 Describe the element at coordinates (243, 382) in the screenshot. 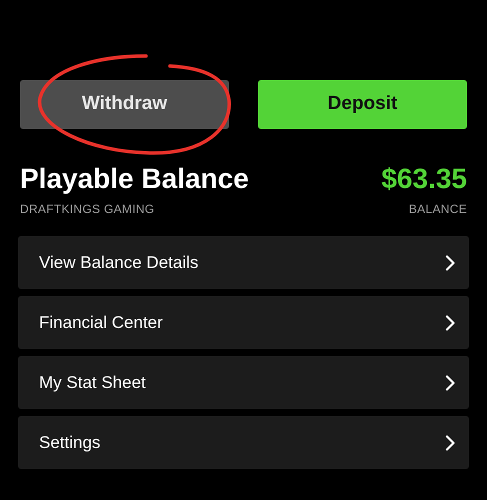

I see `menu-item: My Stat Sheet` at that location.